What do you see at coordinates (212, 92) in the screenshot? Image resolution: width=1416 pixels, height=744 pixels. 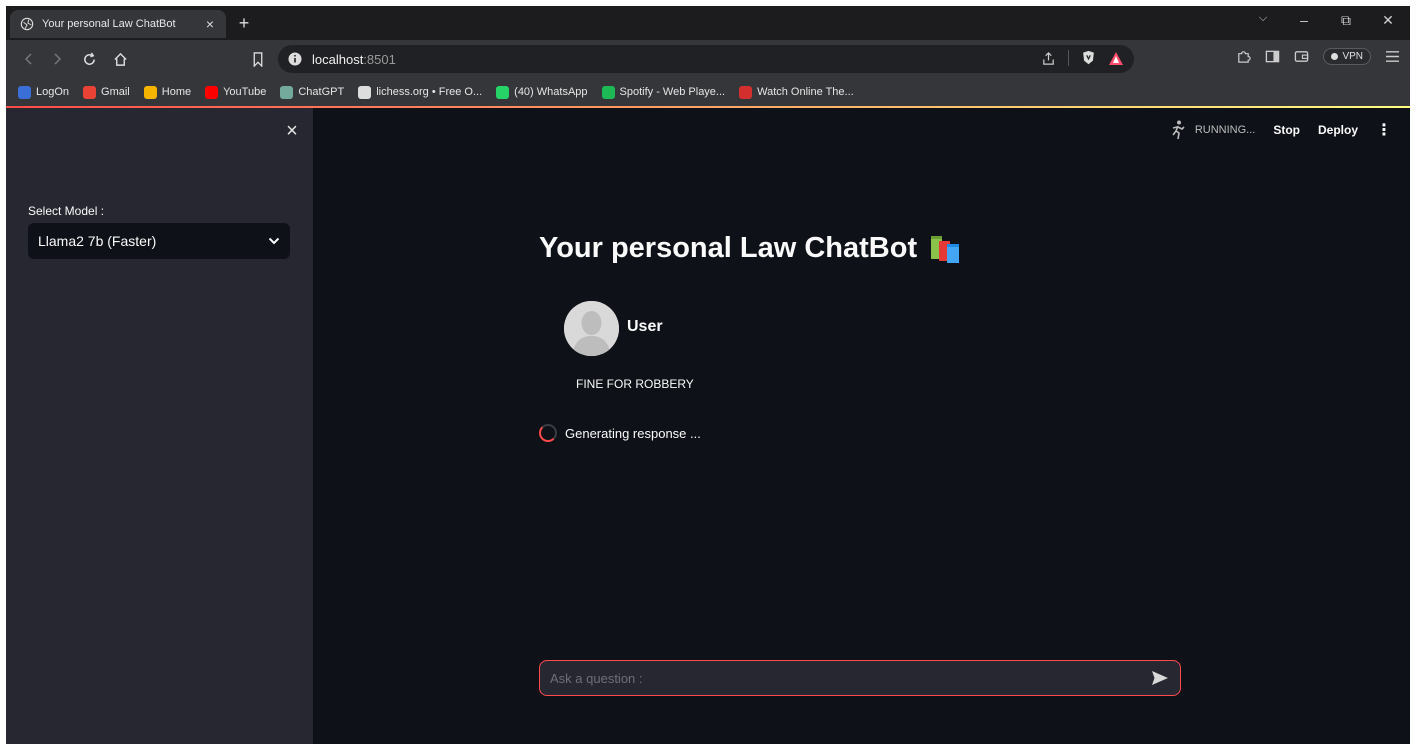 I see `youtube-icon` at bounding box center [212, 92].